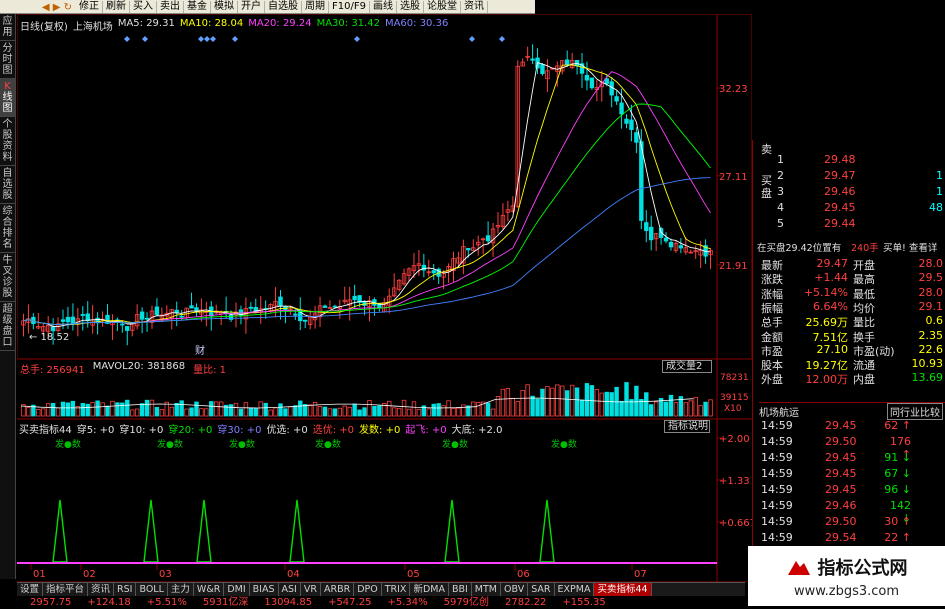 The width and height of the screenshot is (945, 609). I want to click on sidebar-tab: 超级盘口, so click(7, 326).